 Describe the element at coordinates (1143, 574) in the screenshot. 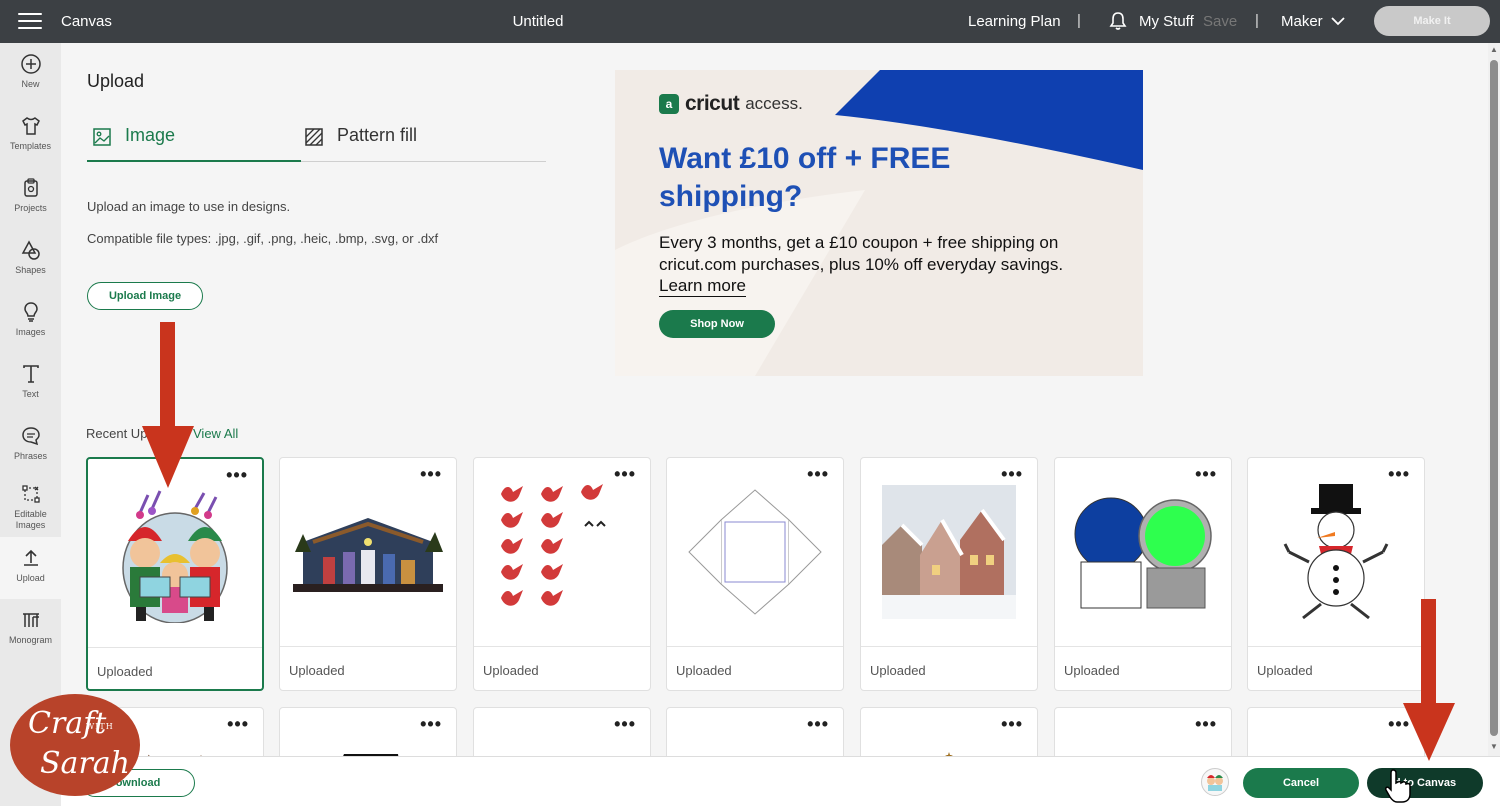

I see `upload-card-snow-globe: ••• Uploaded` at that location.